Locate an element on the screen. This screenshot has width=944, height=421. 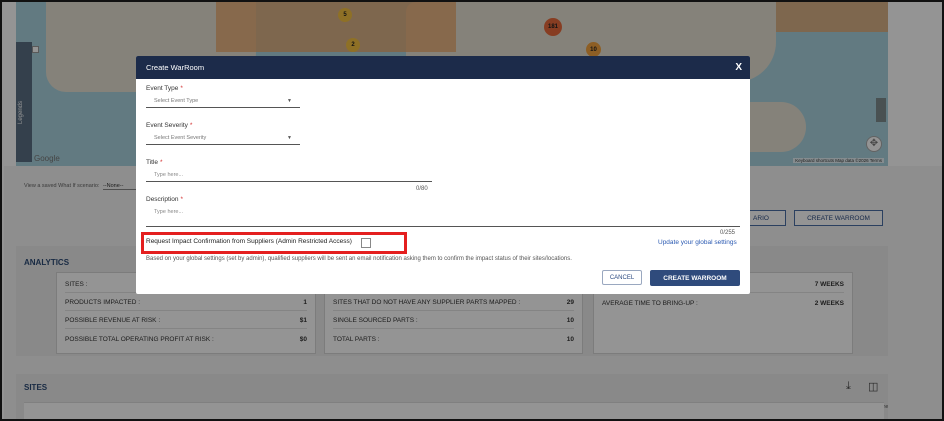
create-warroom-button: CREATE WARROOM is located at coordinates (695, 278).